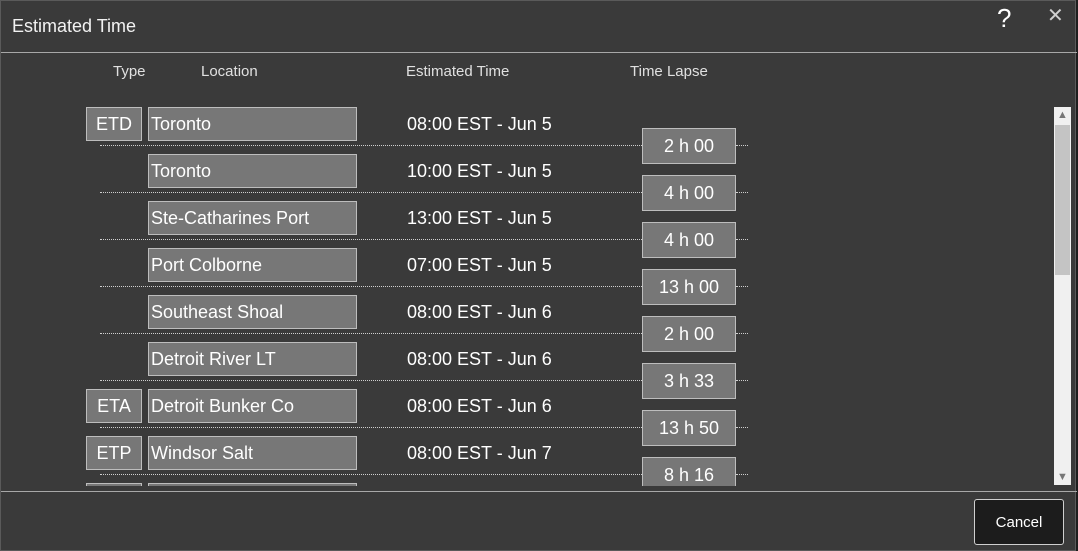  I want to click on column-header-estimated-time: Estimated Time, so click(458, 71).